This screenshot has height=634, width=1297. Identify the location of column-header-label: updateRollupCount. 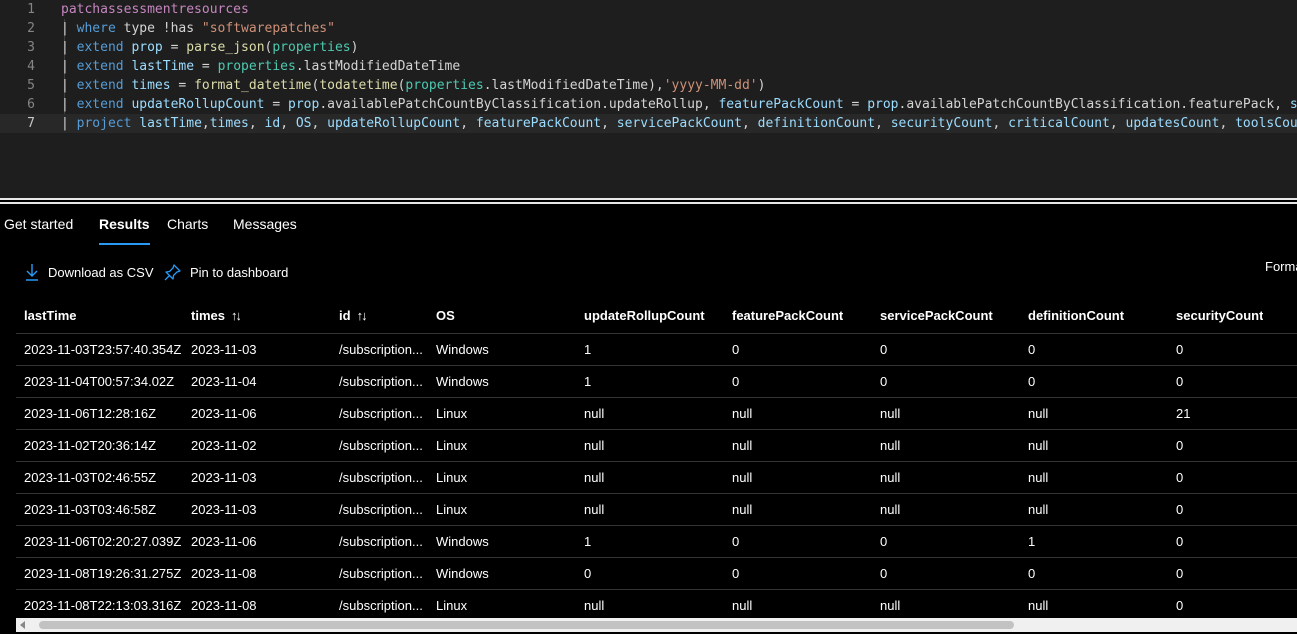
(644, 315).